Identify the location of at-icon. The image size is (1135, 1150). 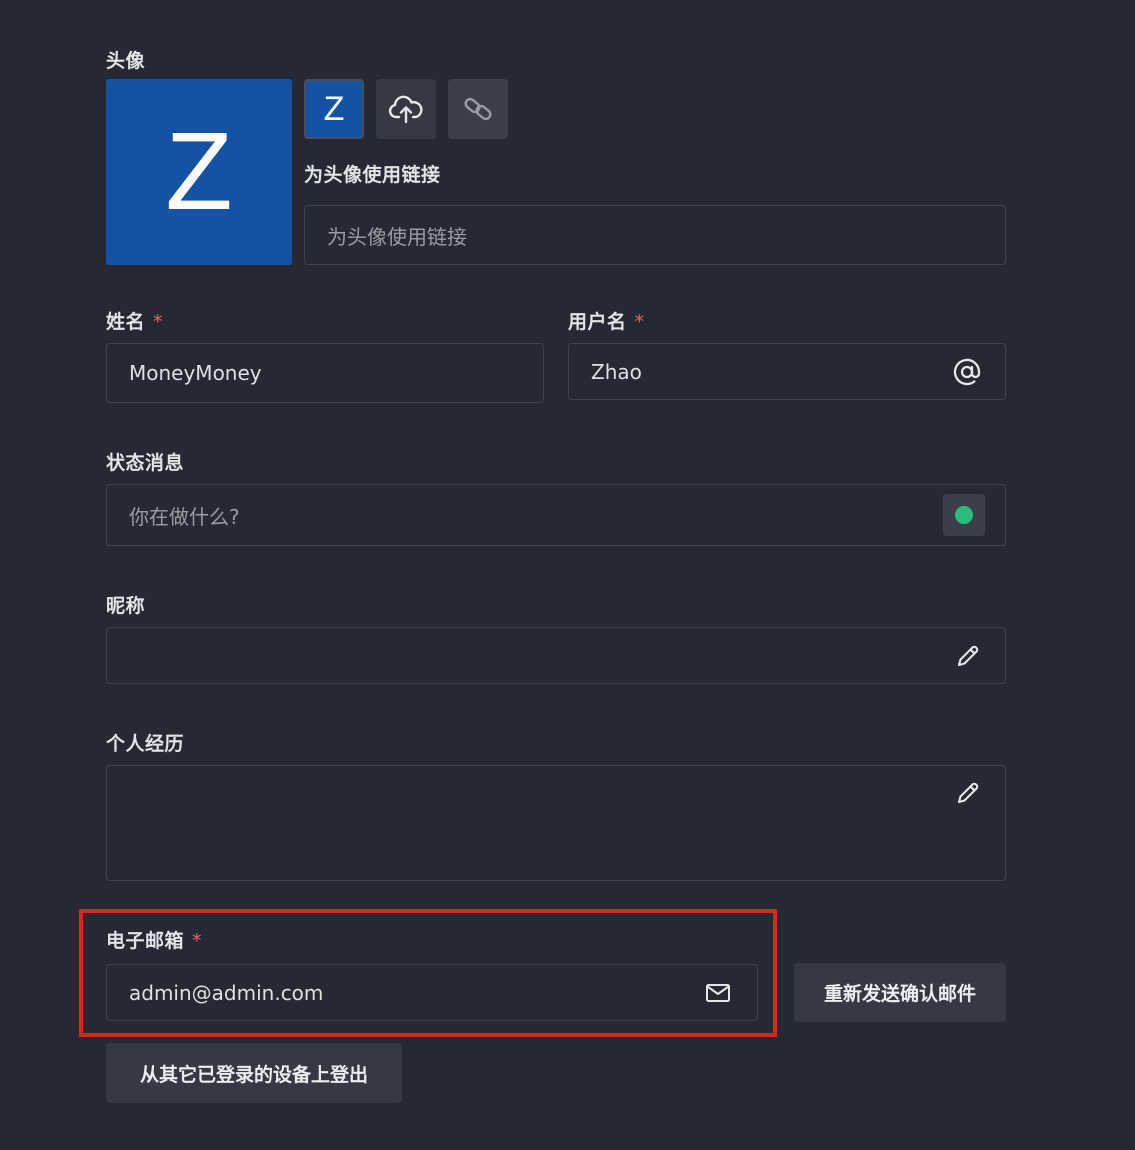
(967, 372).